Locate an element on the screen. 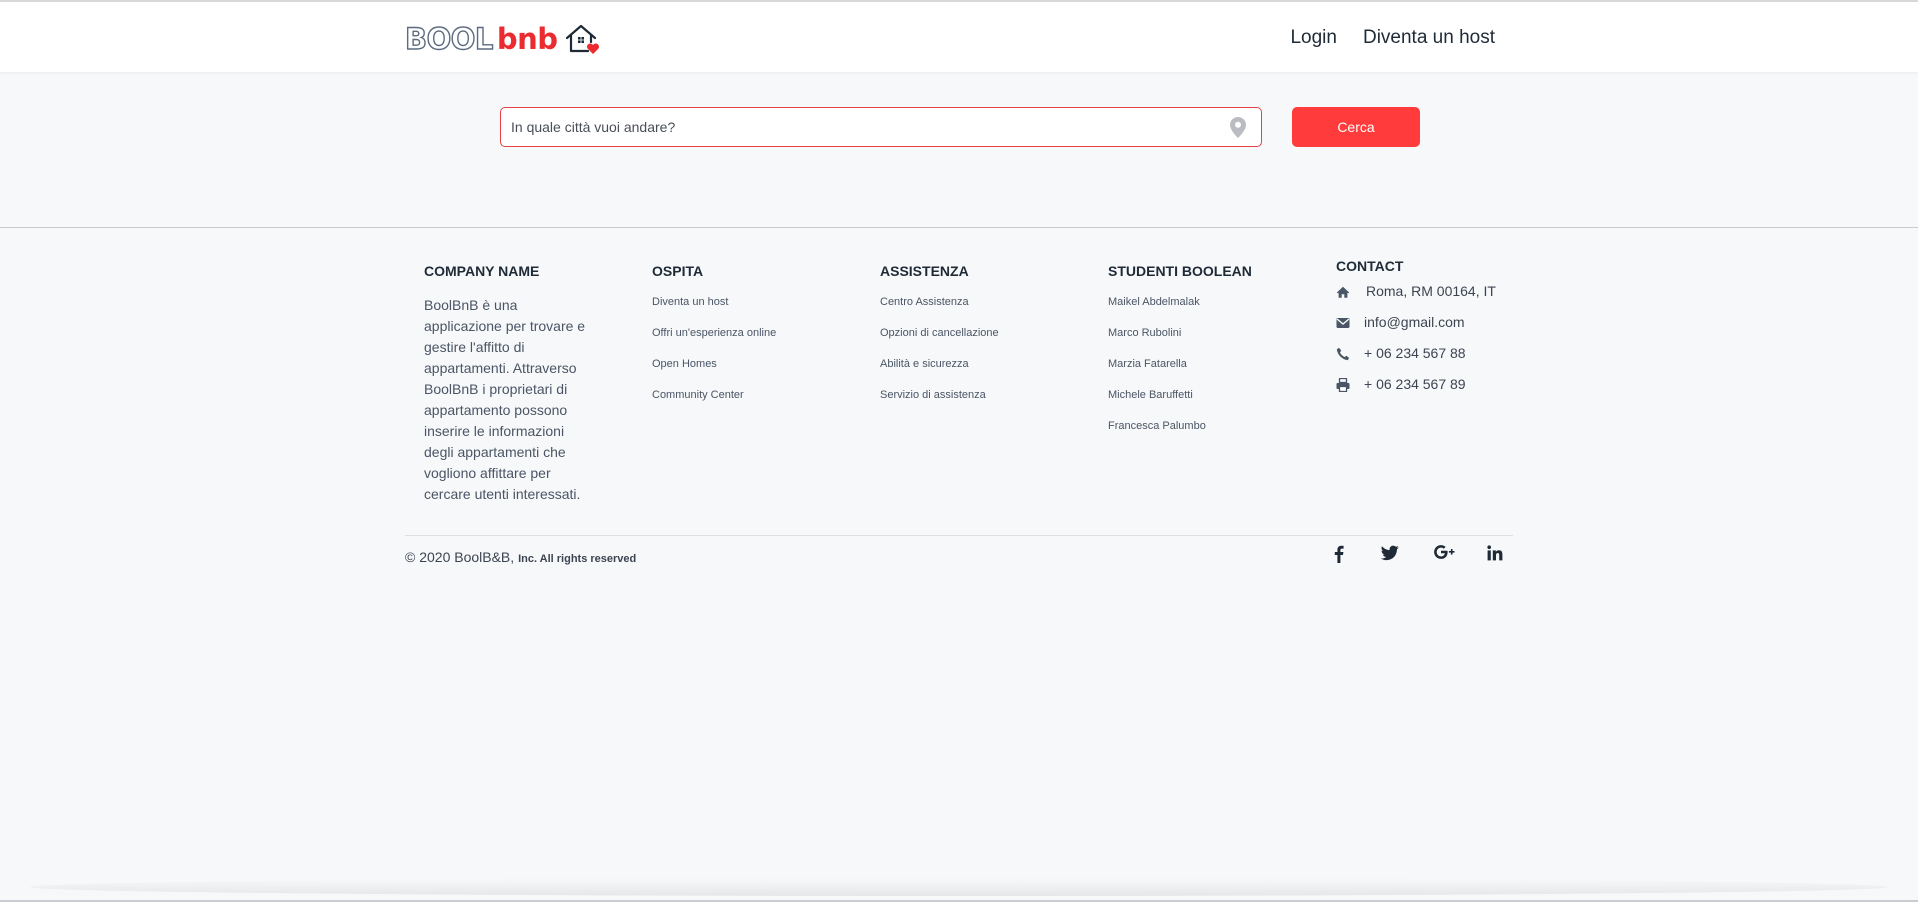 The height and width of the screenshot is (902, 1918). student-link: Marzia Fatarella is located at coordinates (1147, 364).